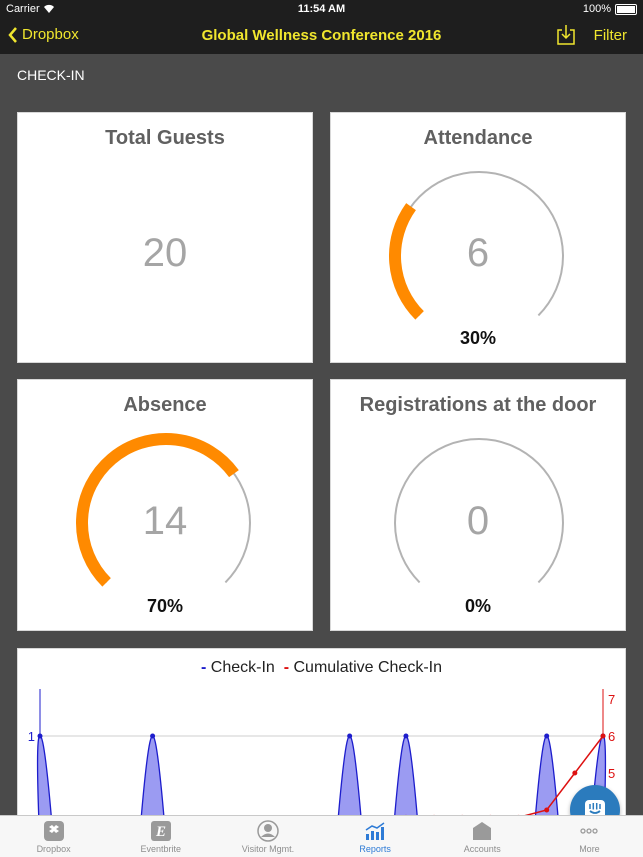  What do you see at coordinates (611, 699) in the screenshot?
I see `right-tick-label: 7` at bounding box center [611, 699].